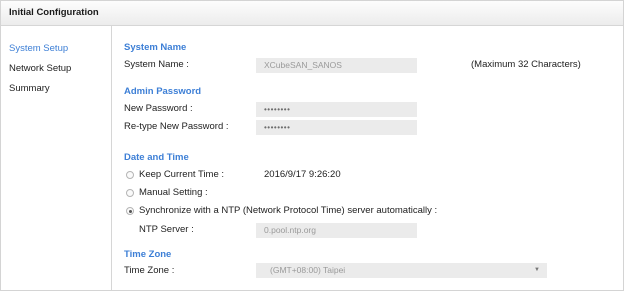  Describe the element at coordinates (176, 126) in the screenshot. I see `retype-password-label: Re-type New Password :` at that location.